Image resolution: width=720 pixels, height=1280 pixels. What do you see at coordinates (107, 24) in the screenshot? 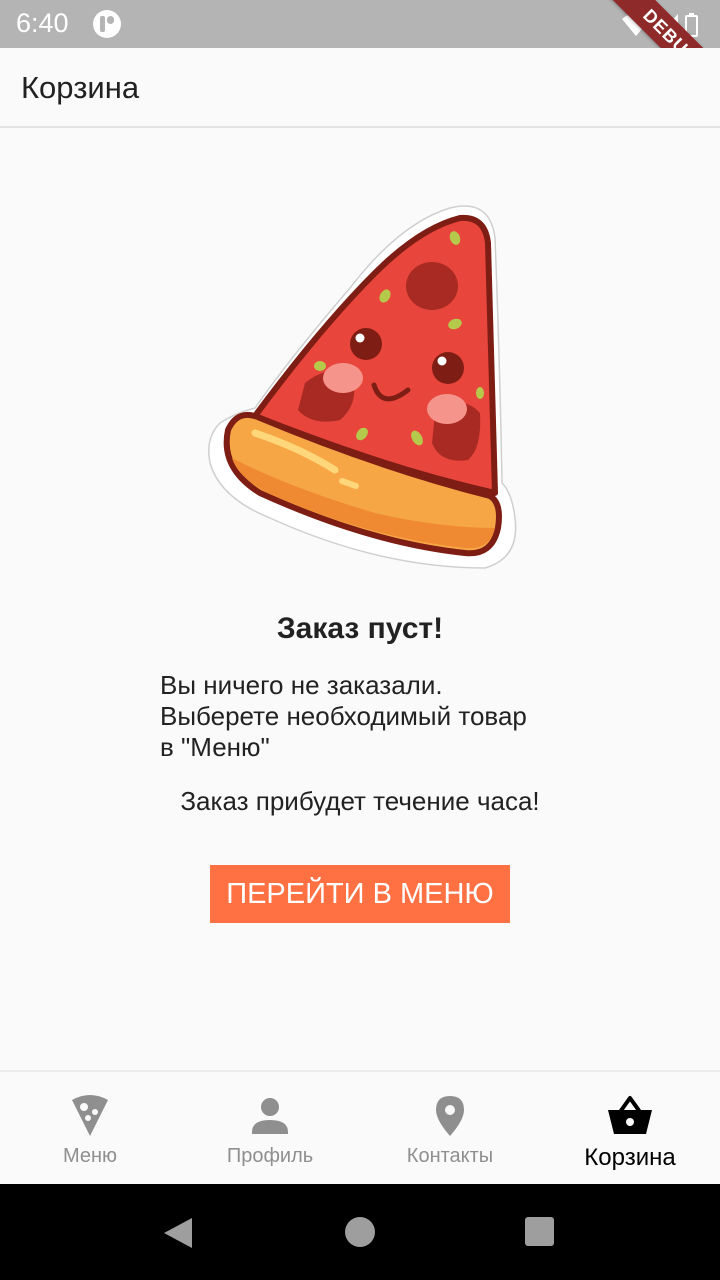
I see `notification-app-icon` at bounding box center [107, 24].